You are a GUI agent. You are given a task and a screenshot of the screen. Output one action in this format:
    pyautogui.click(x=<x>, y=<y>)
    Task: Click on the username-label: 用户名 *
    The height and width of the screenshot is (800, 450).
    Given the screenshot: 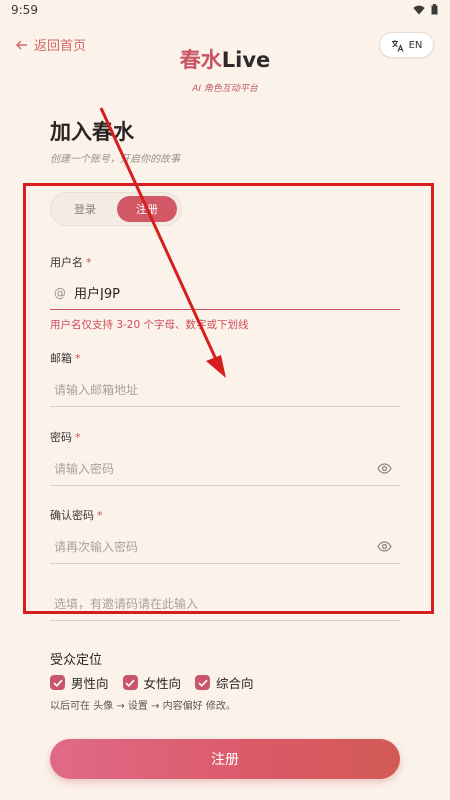 What is the action you would take?
    pyautogui.click(x=71, y=262)
    